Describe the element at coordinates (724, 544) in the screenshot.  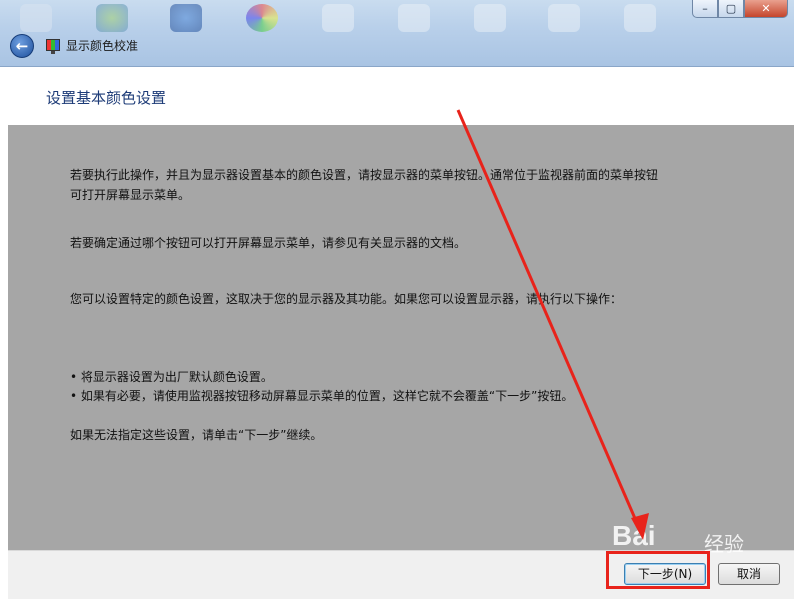
I see `watermark-text: 经验` at that location.